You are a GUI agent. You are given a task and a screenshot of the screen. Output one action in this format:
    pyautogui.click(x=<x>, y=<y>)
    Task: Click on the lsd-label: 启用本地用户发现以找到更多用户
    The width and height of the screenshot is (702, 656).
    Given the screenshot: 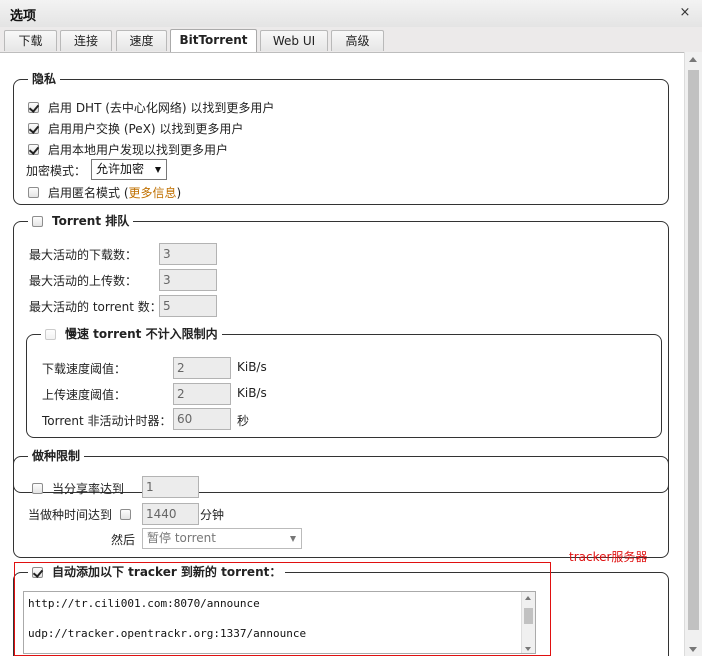 What is the action you would take?
    pyautogui.click(x=138, y=150)
    